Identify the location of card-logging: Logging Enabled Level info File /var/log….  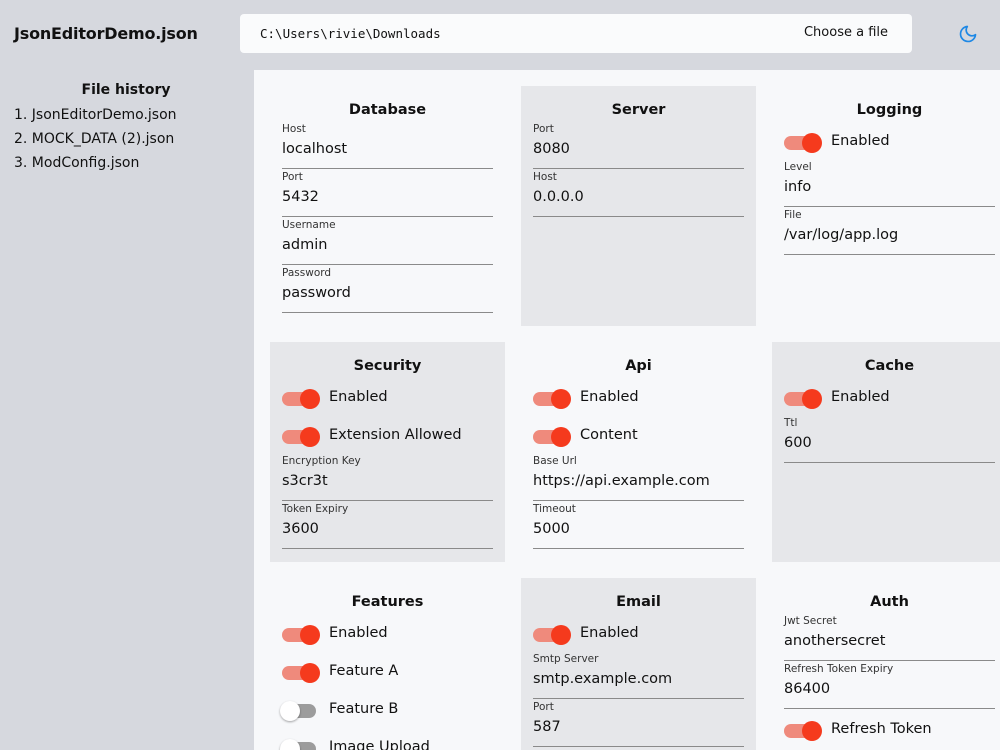
(886, 206).